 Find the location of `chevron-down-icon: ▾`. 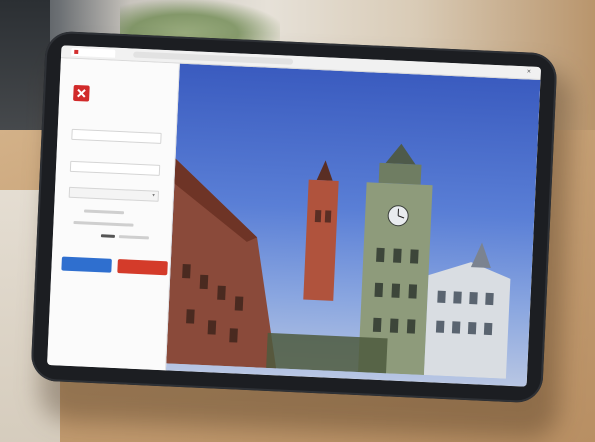

chevron-down-icon: ▾ is located at coordinates (153, 195).